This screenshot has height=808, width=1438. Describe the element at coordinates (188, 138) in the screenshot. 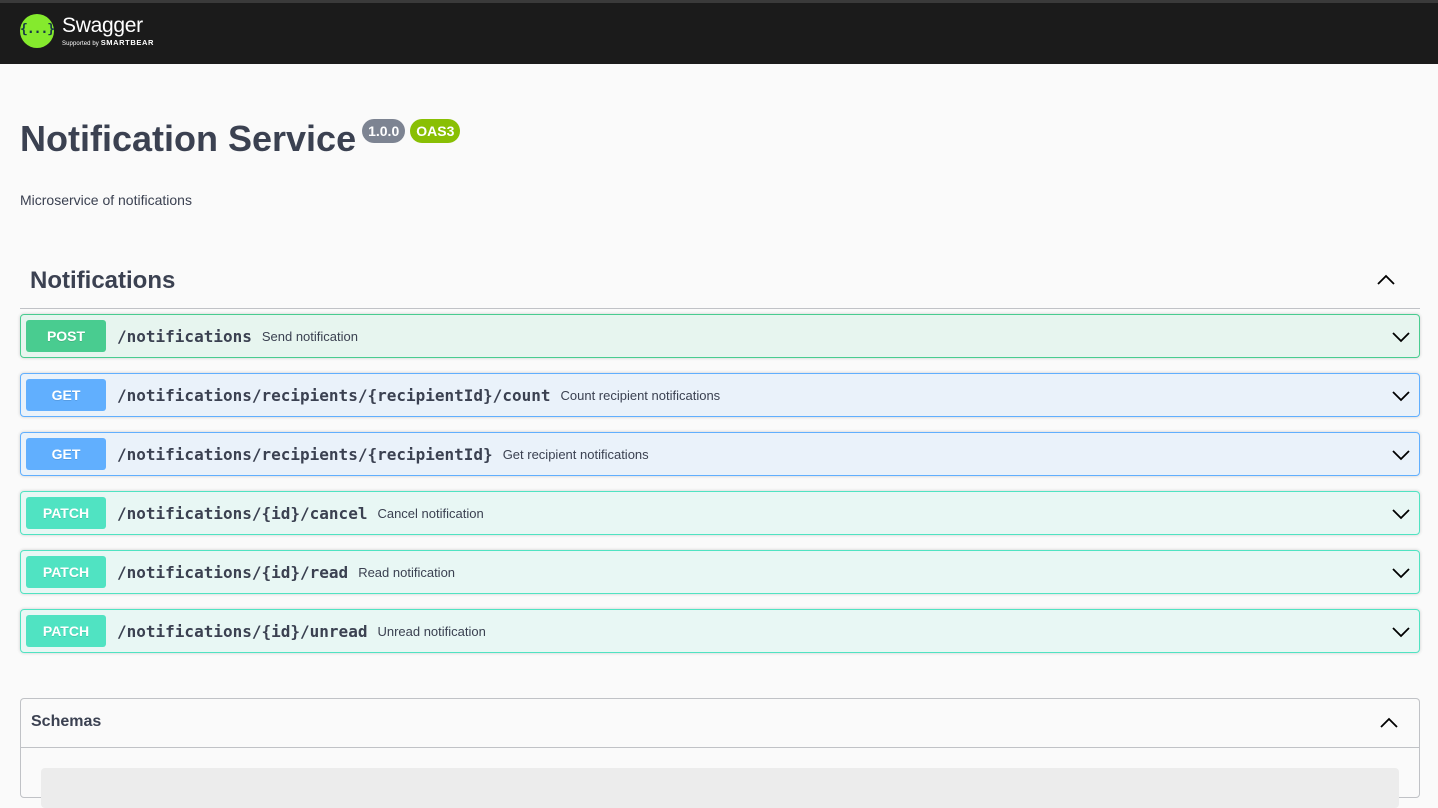

I see `api-title: Notification Service` at that location.